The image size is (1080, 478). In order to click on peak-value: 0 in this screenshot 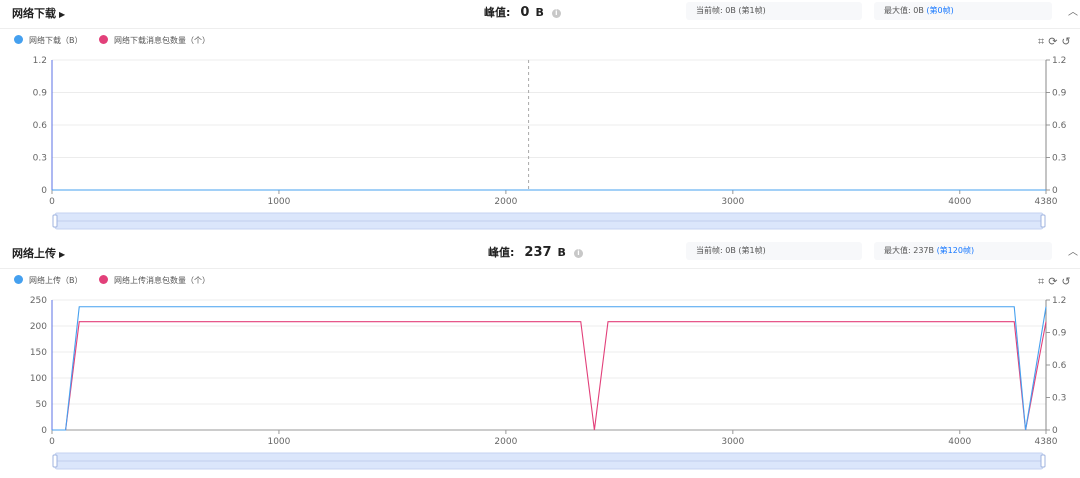, I will do `click(525, 12)`.